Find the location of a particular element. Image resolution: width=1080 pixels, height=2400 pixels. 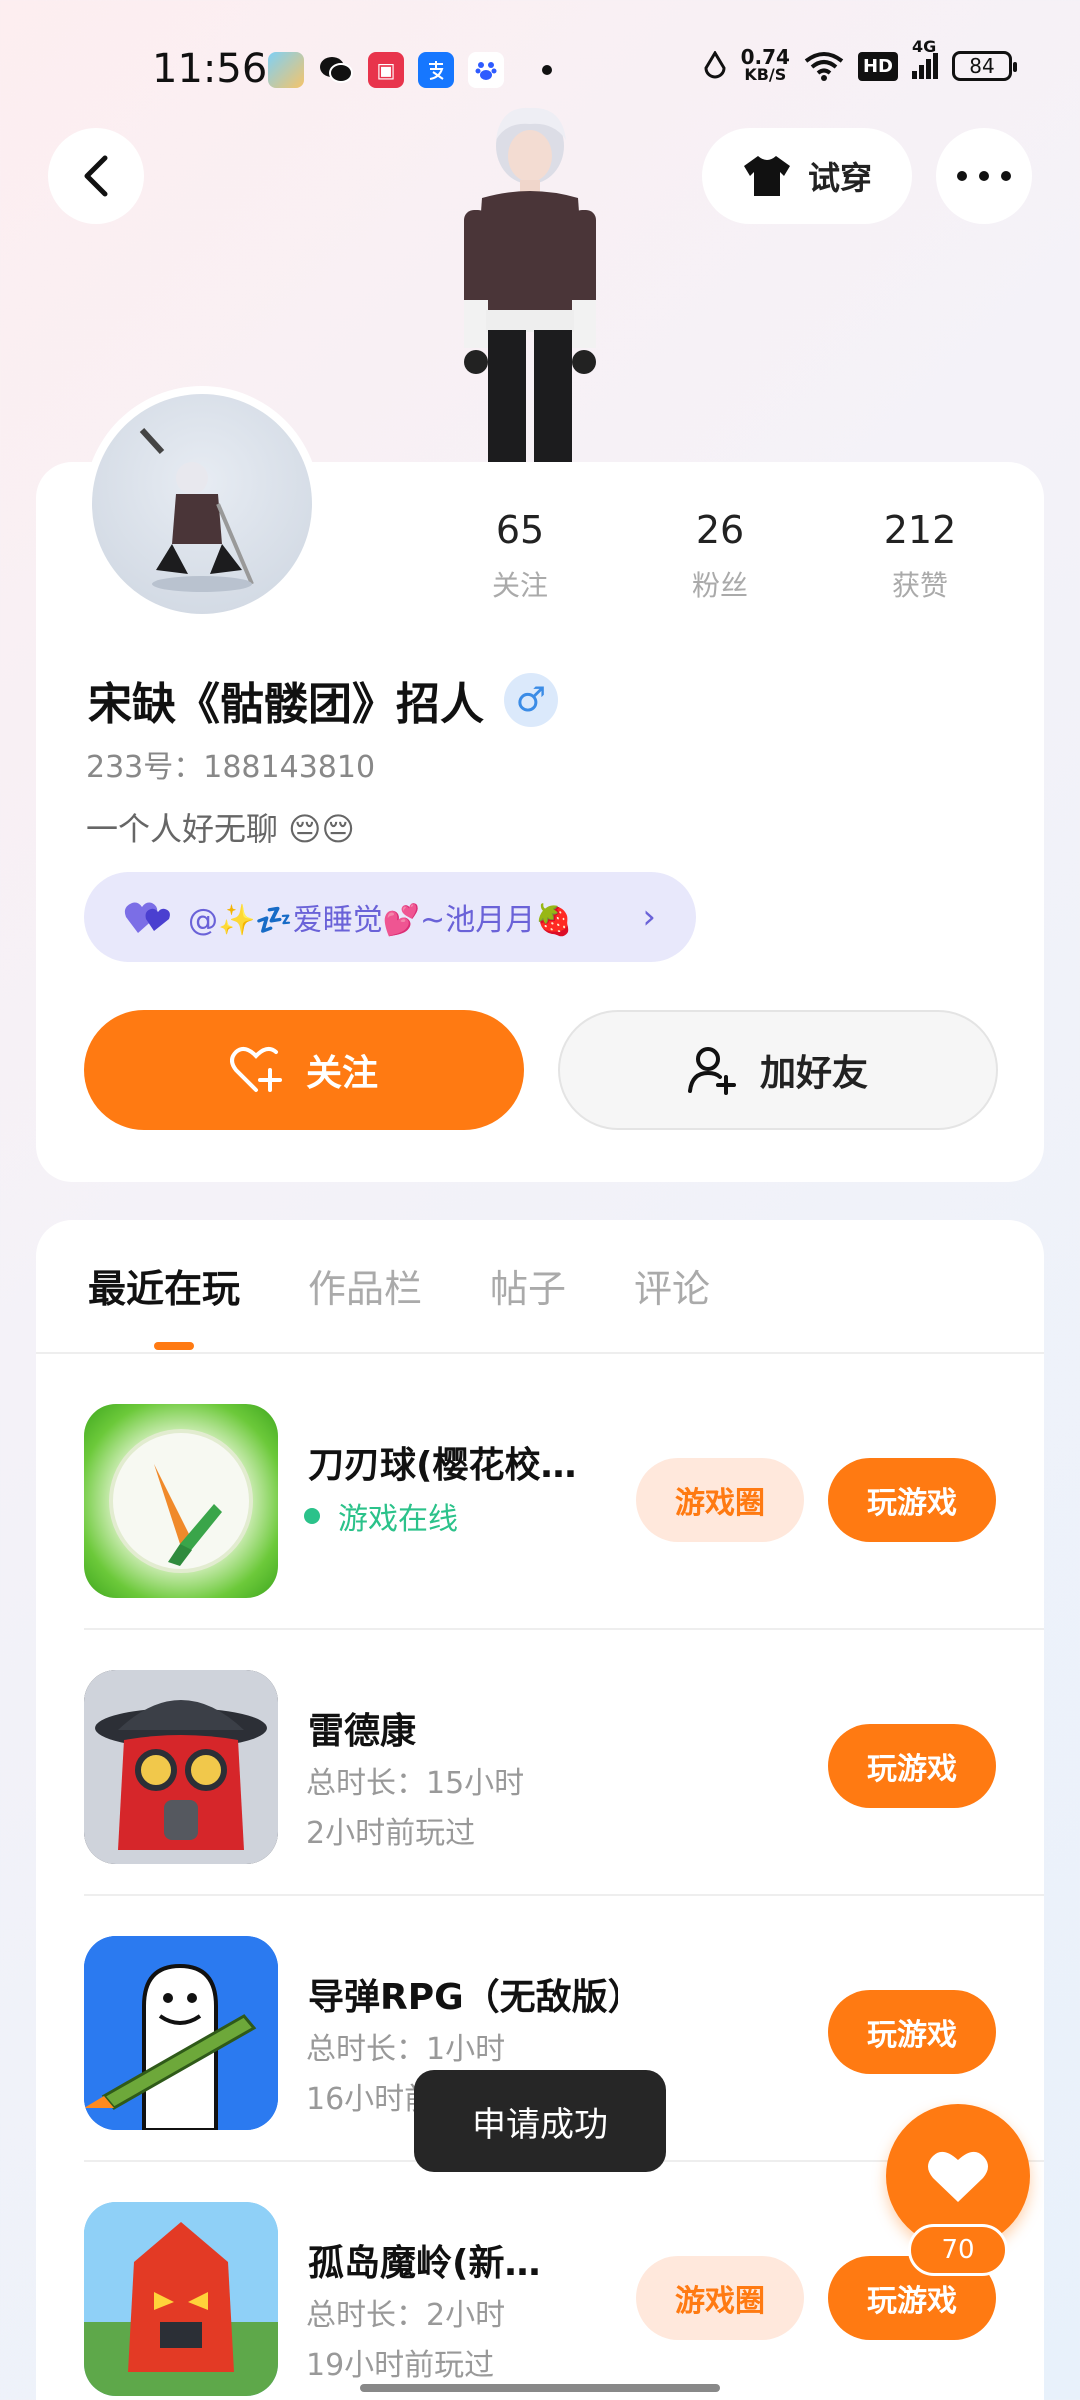

wechat-icon is located at coordinates (336, 70).